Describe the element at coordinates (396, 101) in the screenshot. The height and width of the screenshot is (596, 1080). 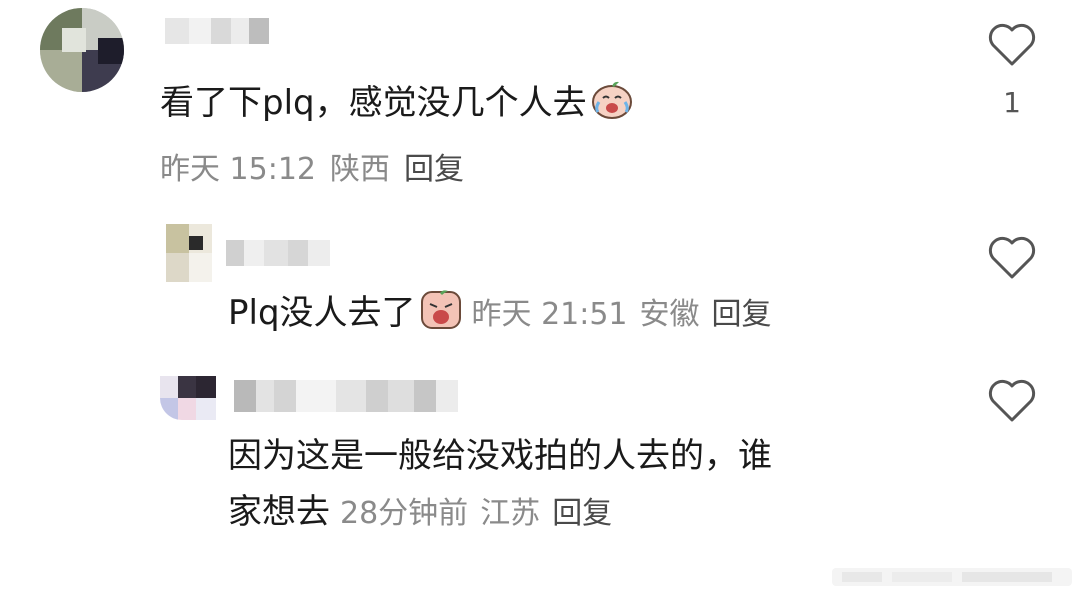
I see `comment-text: 看了下plq，感觉没几个人去` at that location.